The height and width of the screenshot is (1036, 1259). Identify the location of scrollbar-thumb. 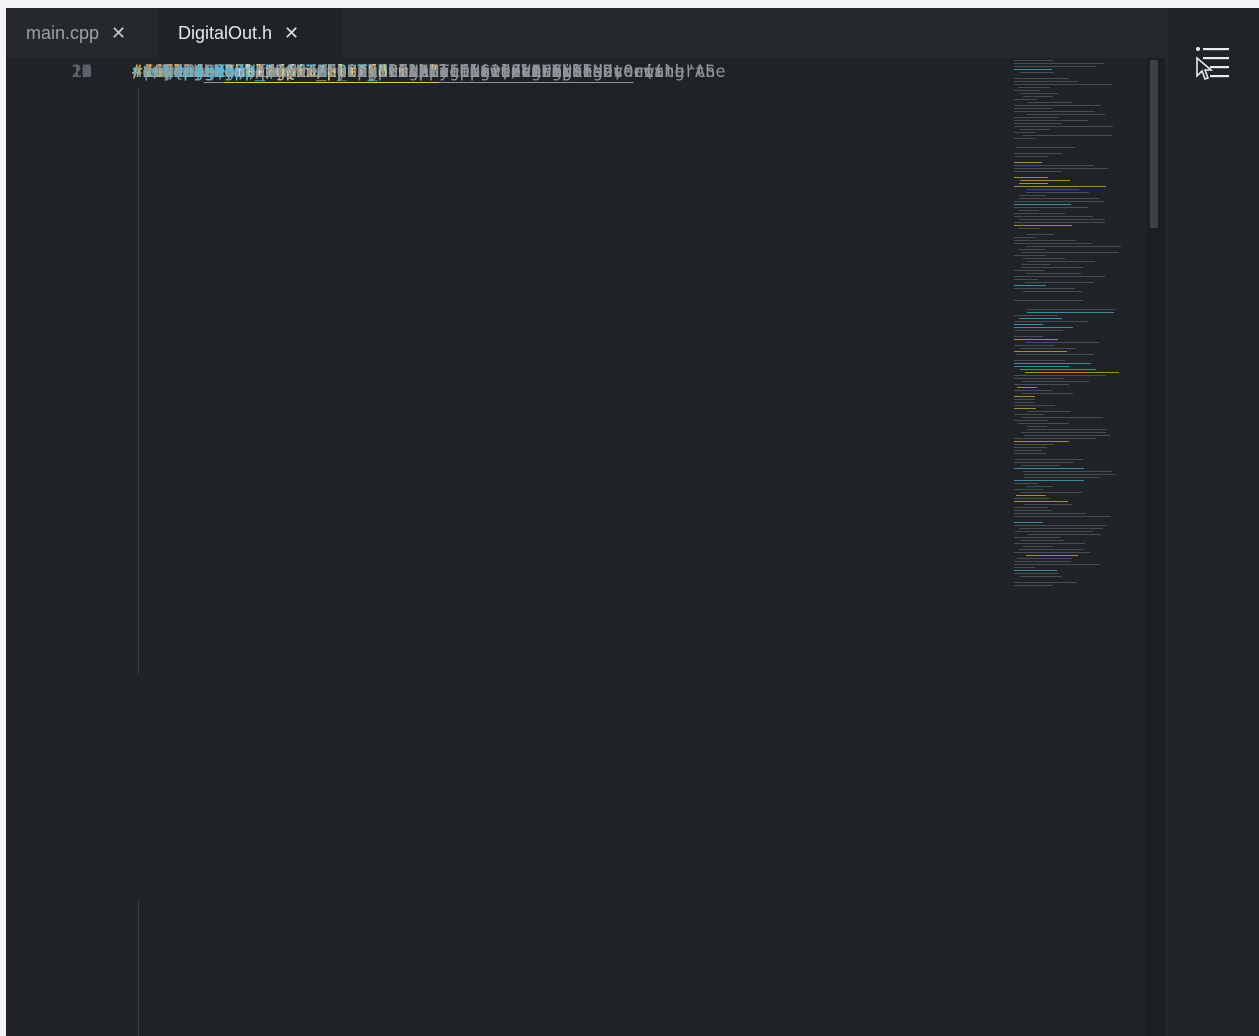
(1154, 144).